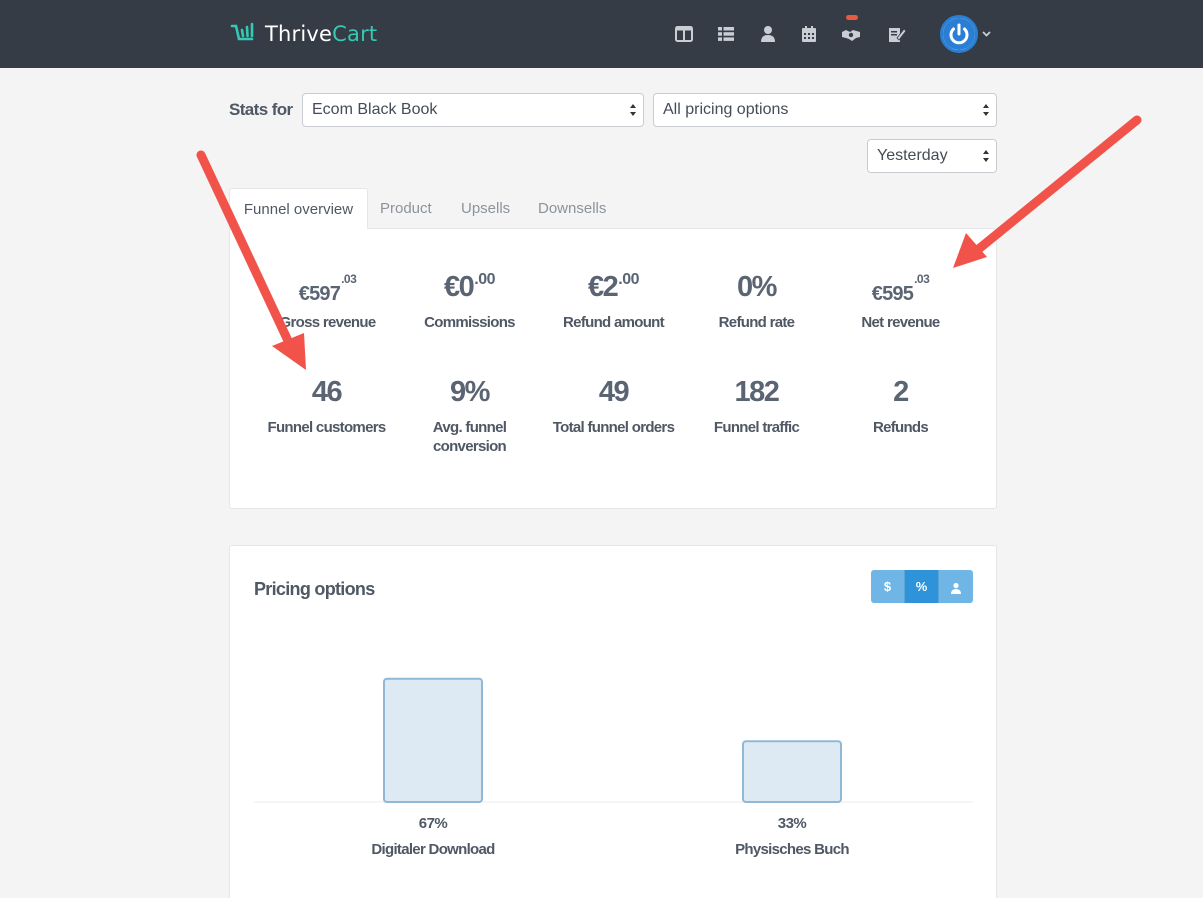 This screenshot has height=898, width=1203. Describe the element at coordinates (327, 392) in the screenshot. I see `funnel-customers-value: 46` at that location.